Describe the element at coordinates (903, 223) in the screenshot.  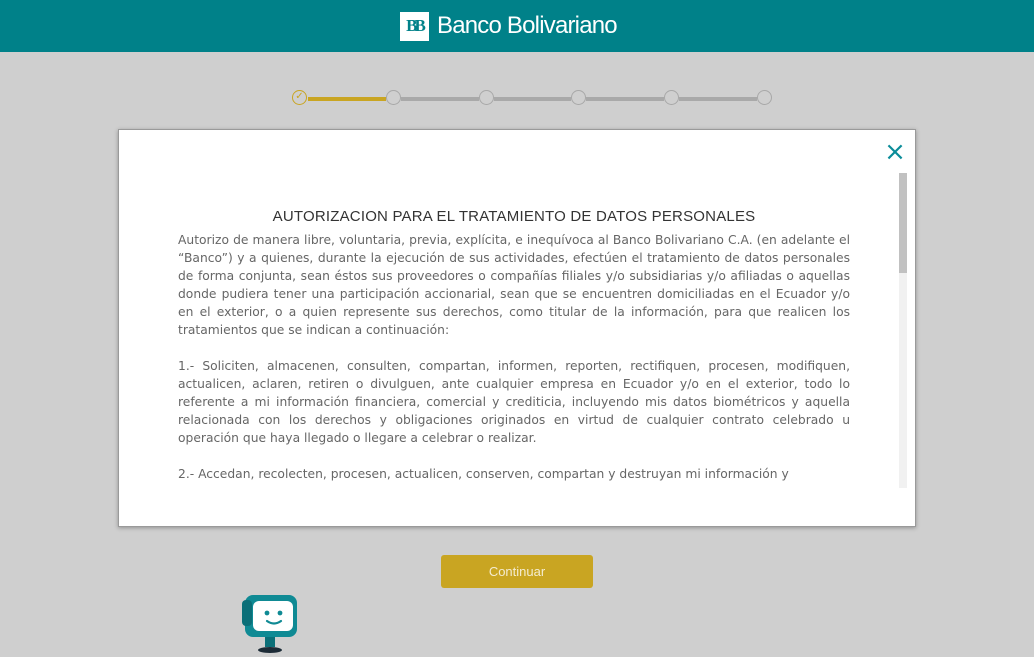
I see `scrollbar-thumb` at that location.